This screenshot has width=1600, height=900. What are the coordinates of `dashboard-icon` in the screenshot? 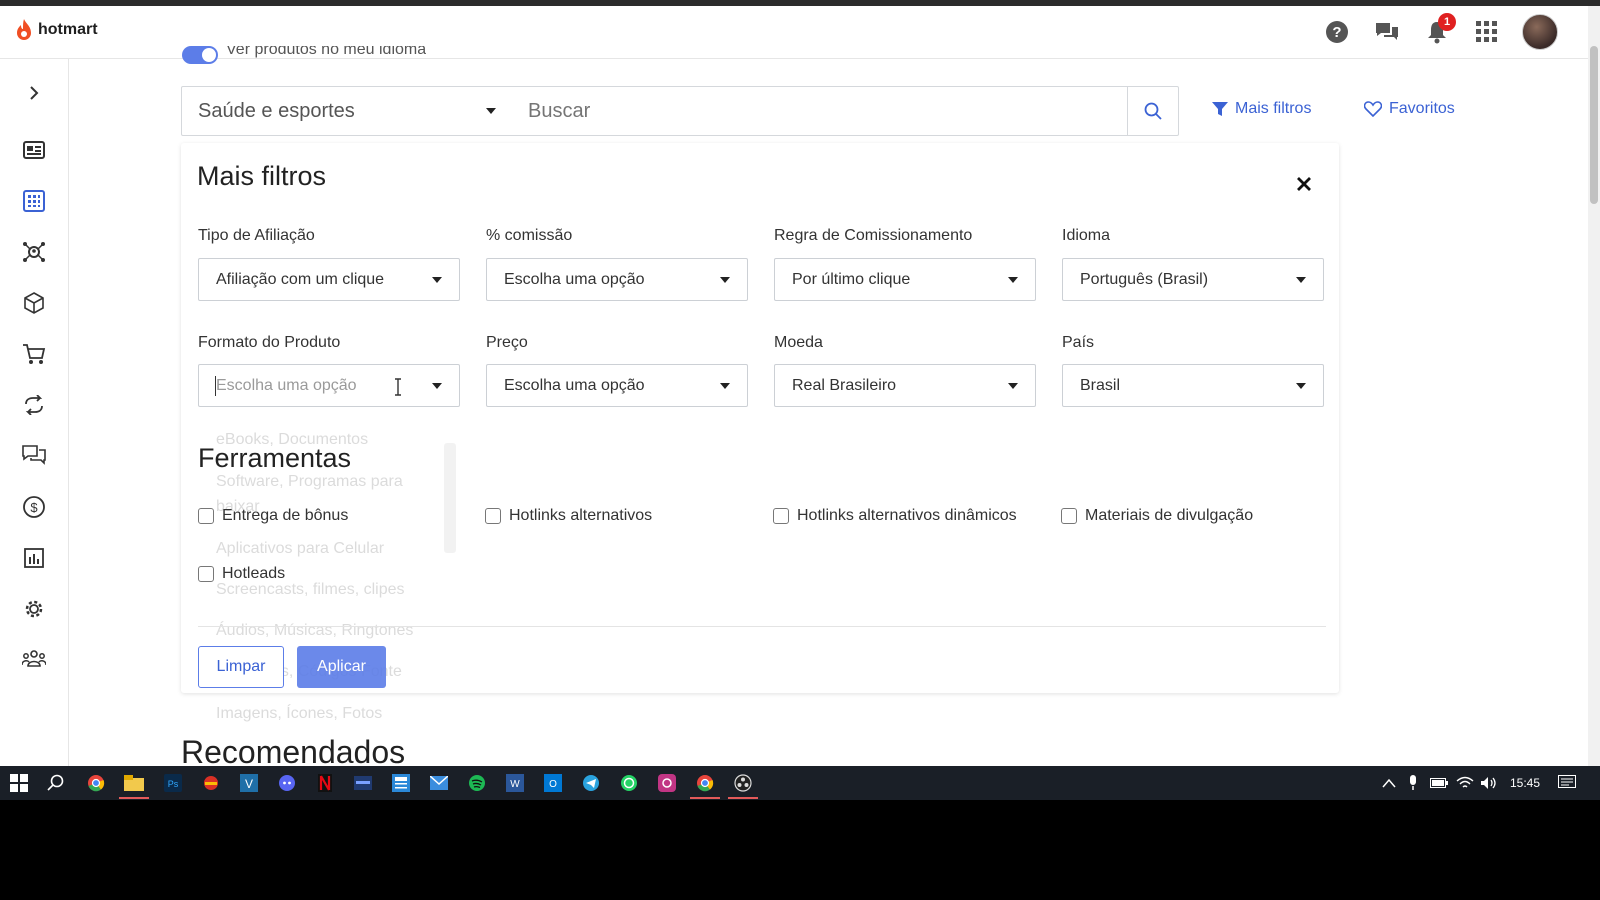 It's located at (34, 150).